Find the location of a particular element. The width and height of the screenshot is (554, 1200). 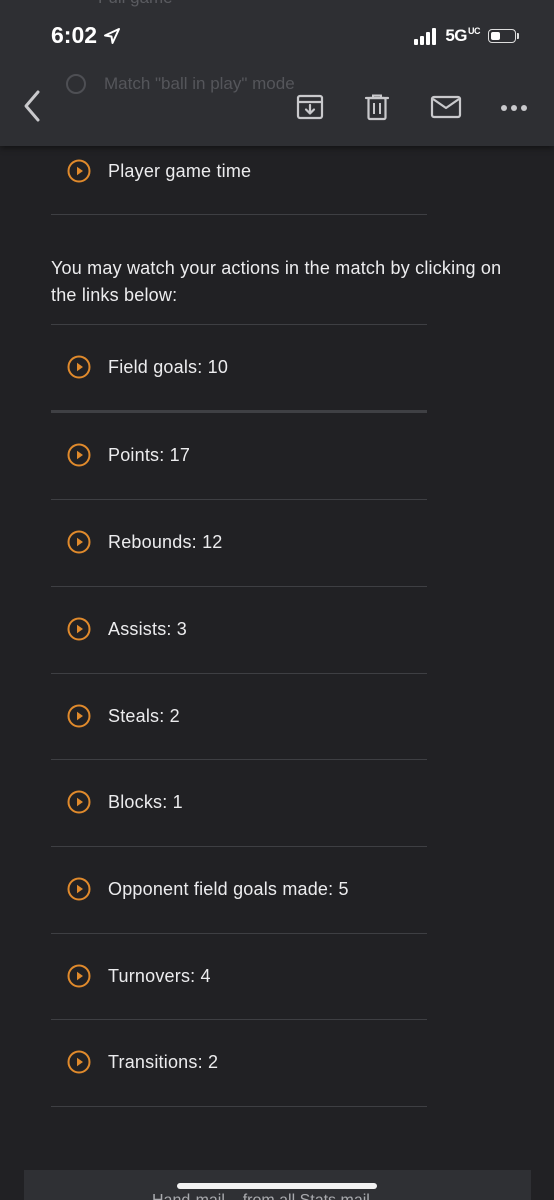

mark-unread-button is located at coordinates (446, 109).